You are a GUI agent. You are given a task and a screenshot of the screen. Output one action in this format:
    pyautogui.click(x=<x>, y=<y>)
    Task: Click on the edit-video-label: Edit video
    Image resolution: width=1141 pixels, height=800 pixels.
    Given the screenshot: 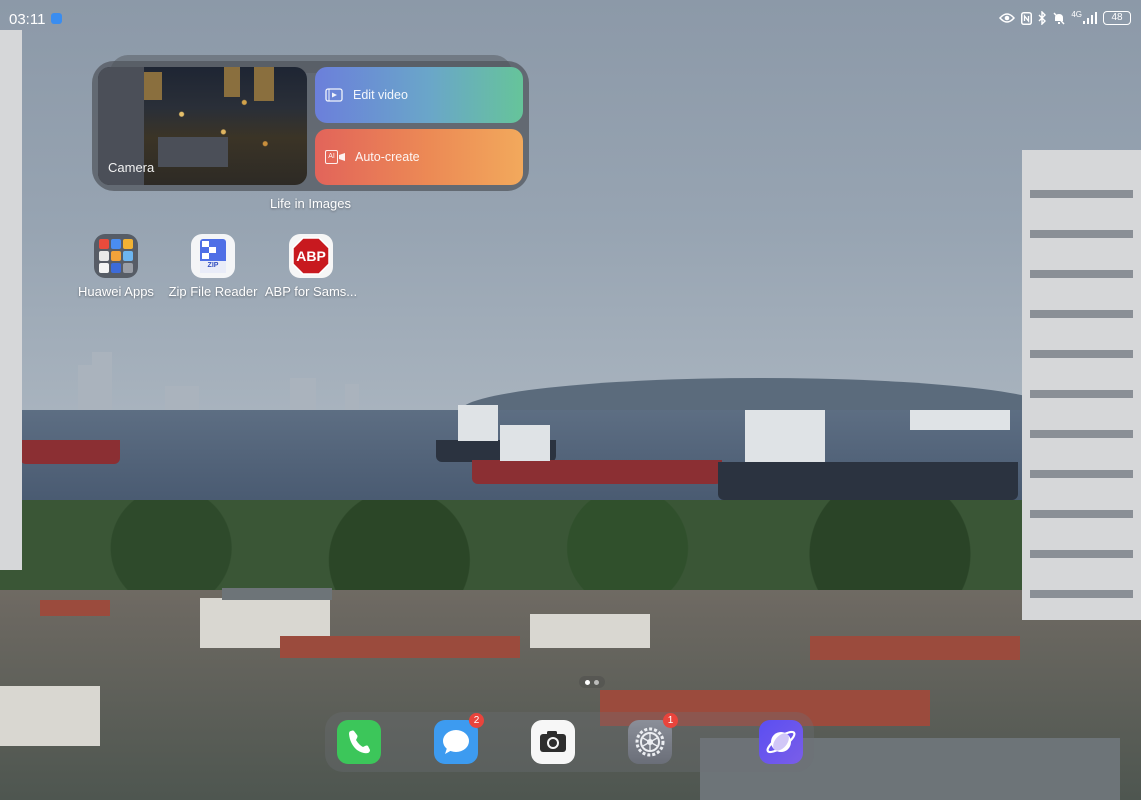 What is the action you would take?
    pyautogui.click(x=380, y=95)
    